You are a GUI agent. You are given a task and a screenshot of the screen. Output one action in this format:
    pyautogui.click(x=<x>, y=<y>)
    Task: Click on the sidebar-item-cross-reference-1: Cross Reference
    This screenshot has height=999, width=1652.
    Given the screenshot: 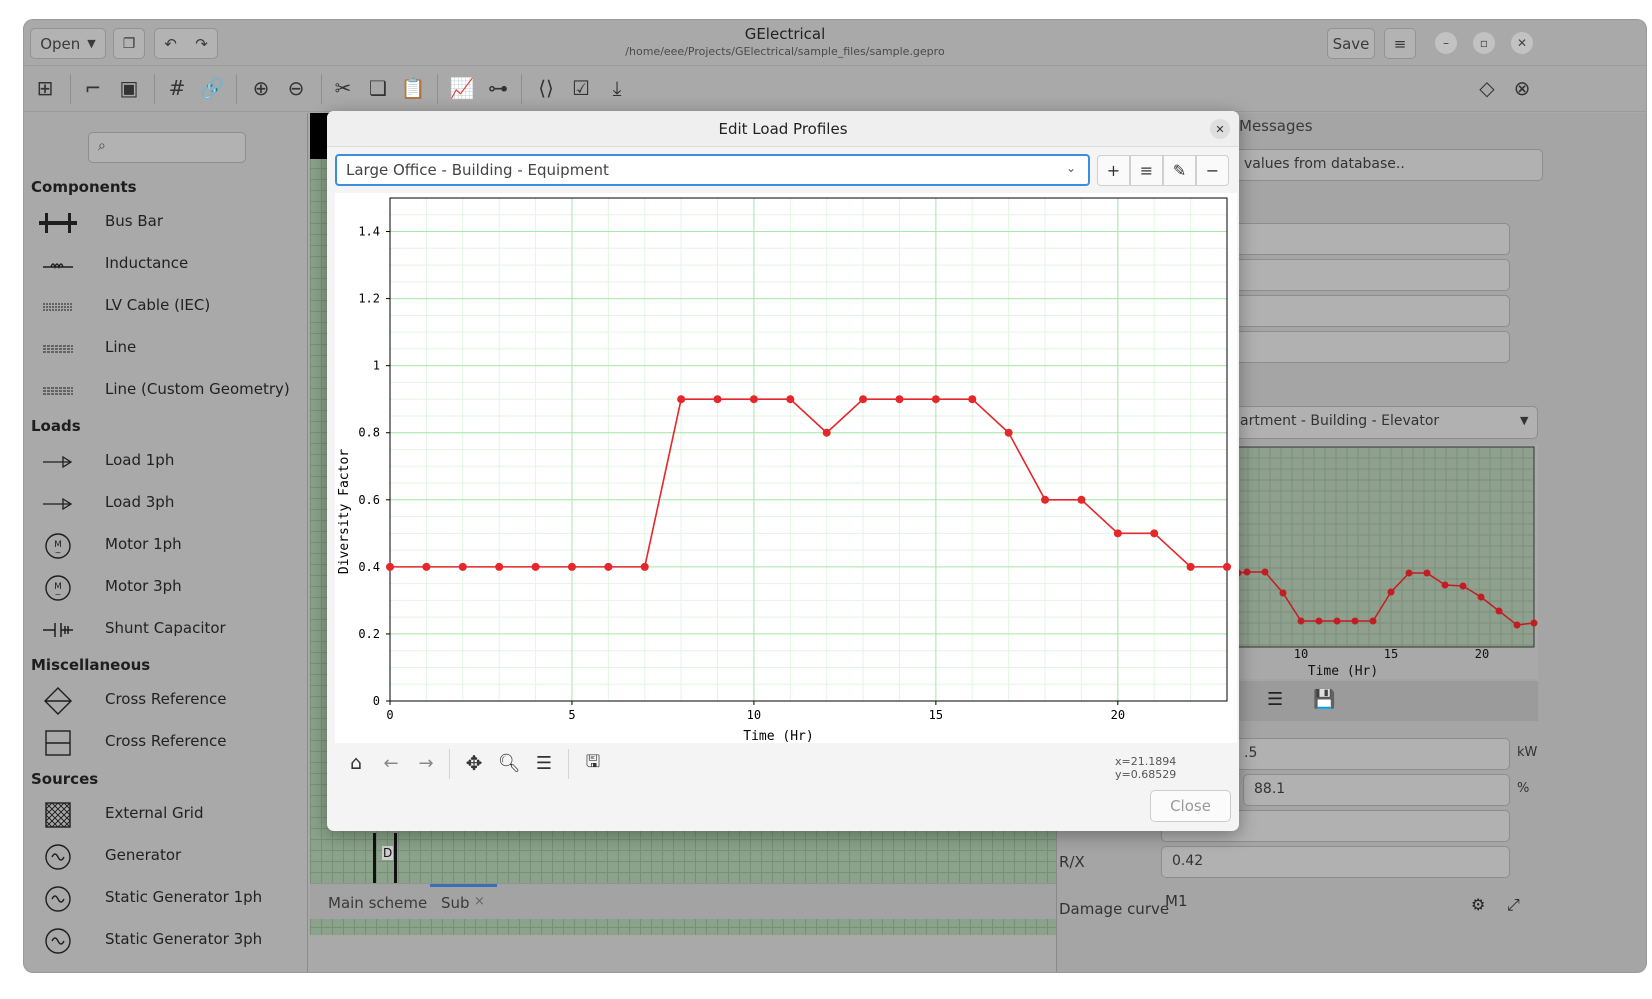 What is the action you would take?
    pyautogui.click(x=166, y=701)
    